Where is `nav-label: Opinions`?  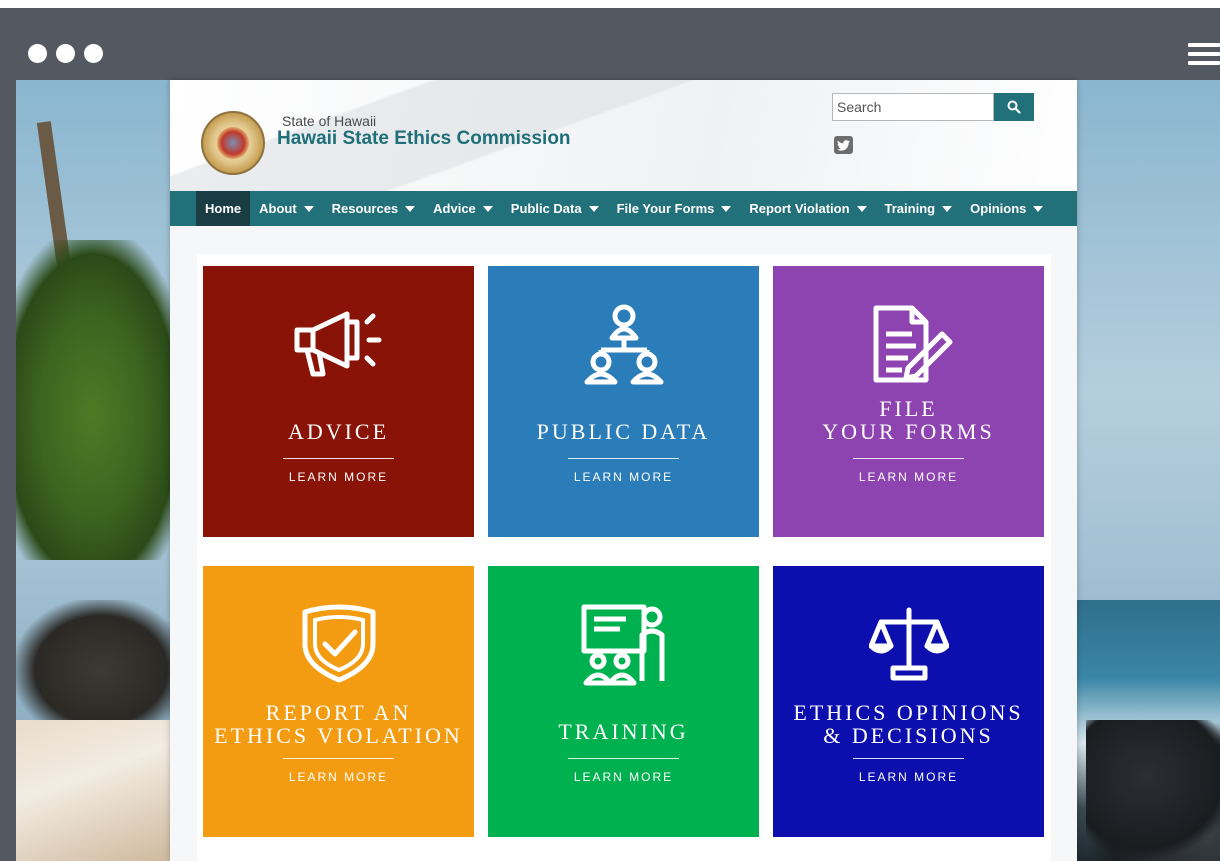 nav-label: Opinions is located at coordinates (998, 208).